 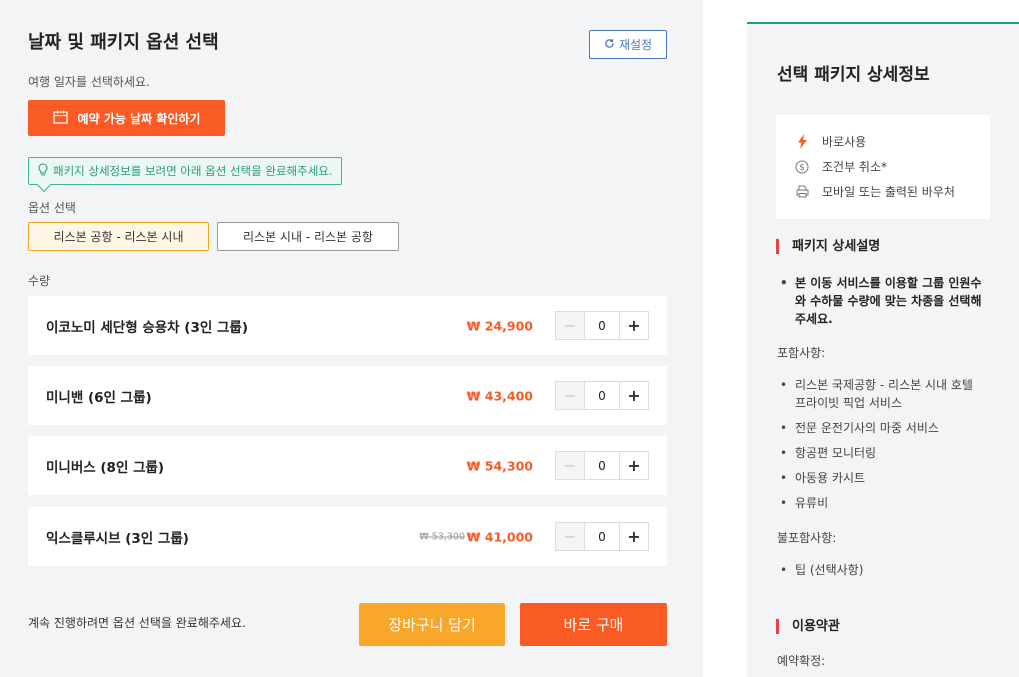 What do you see at coordinates (89, 82) in the screenshot?
I see `date-hint: 여행 일자를 선택하세요.` at bounding box center [89, 82].